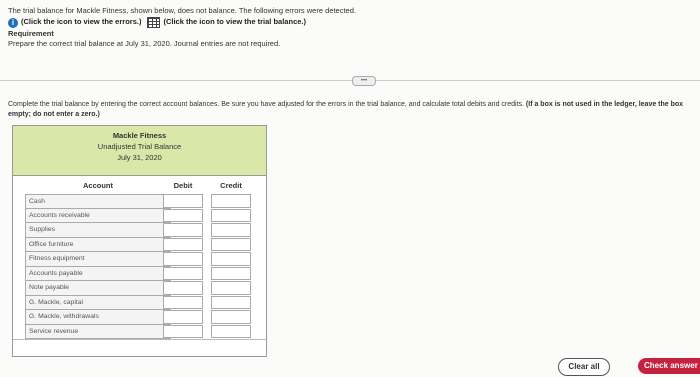 The image size is (700, 377). I want to click on debit-column-header: Debit, so click(183, 185).